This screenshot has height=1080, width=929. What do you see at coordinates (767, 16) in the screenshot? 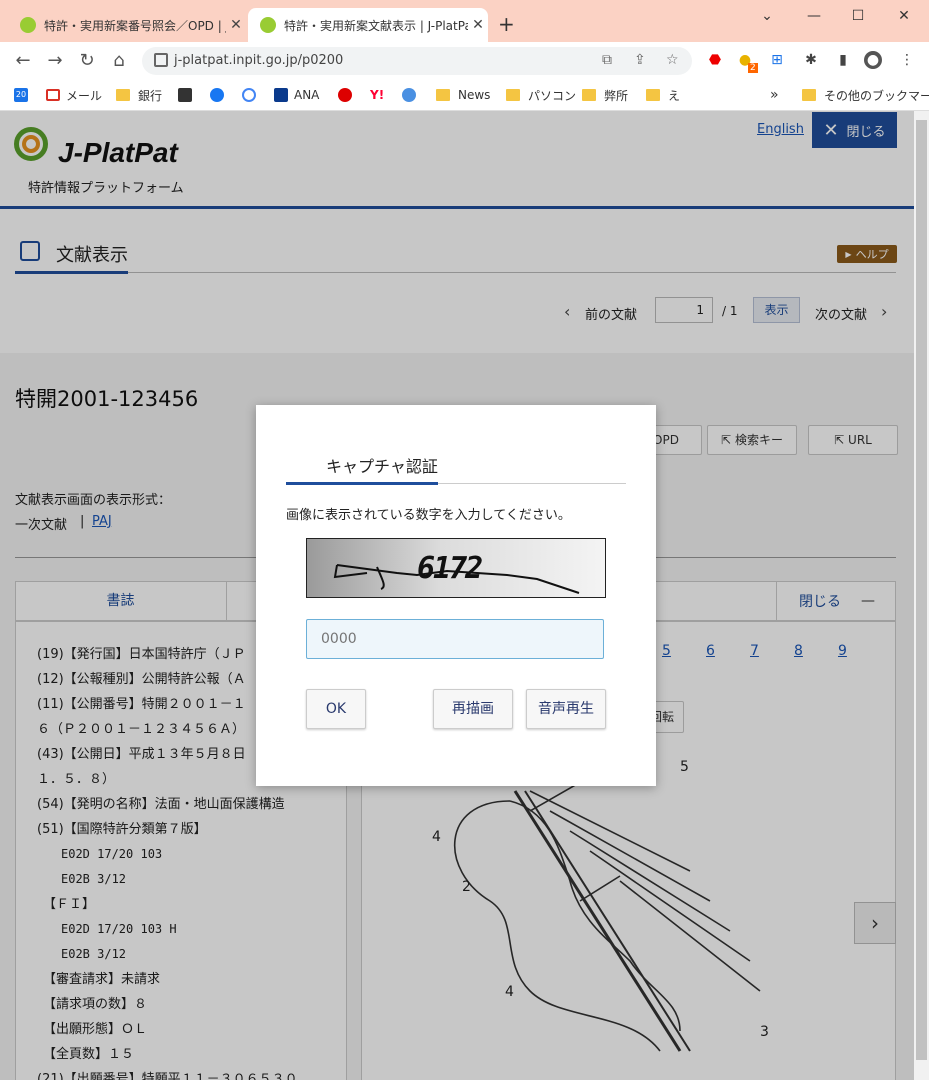
I see `tab-search-icon: ⌄` at bounding box center [767, 16].